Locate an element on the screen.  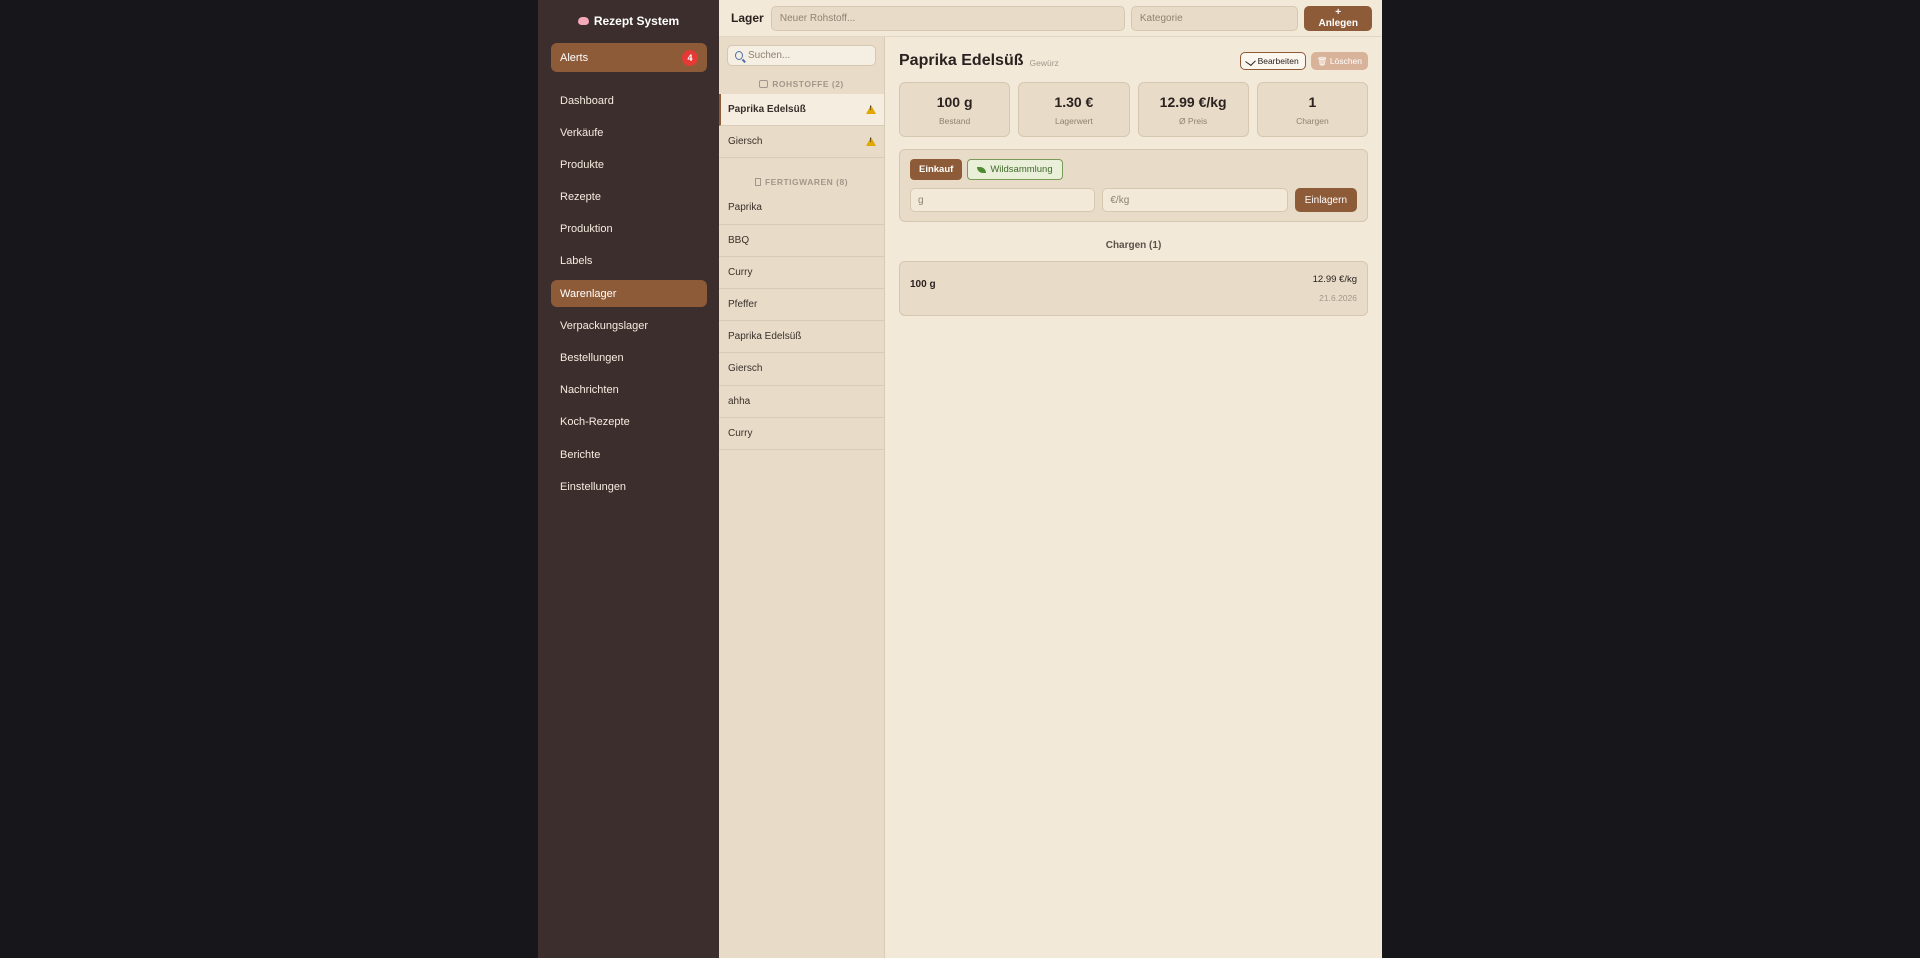
batch-date: 21.6.2026 is located at coordinates (1338, 298).